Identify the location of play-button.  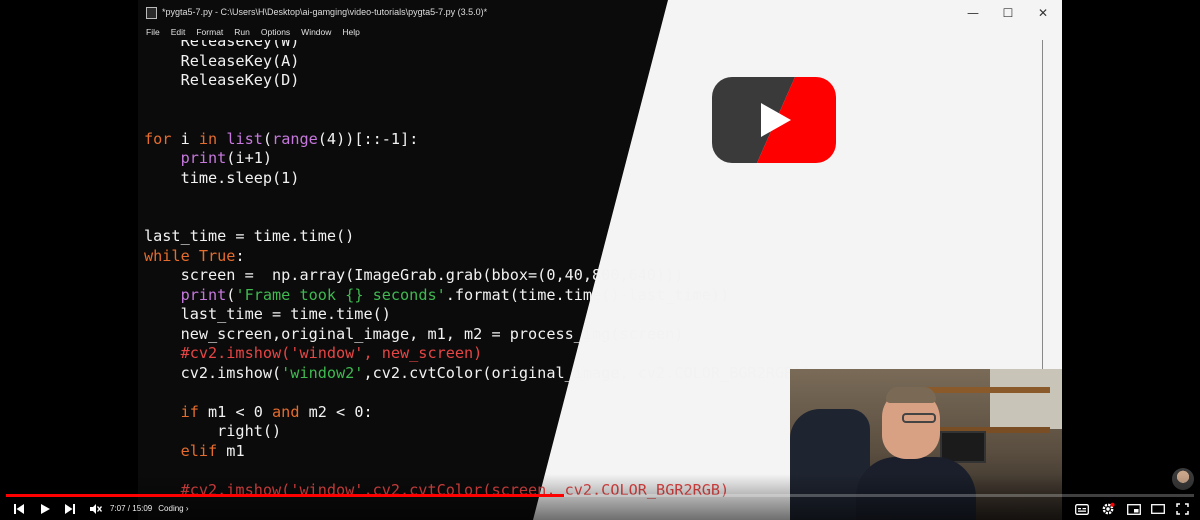
(45, 509).